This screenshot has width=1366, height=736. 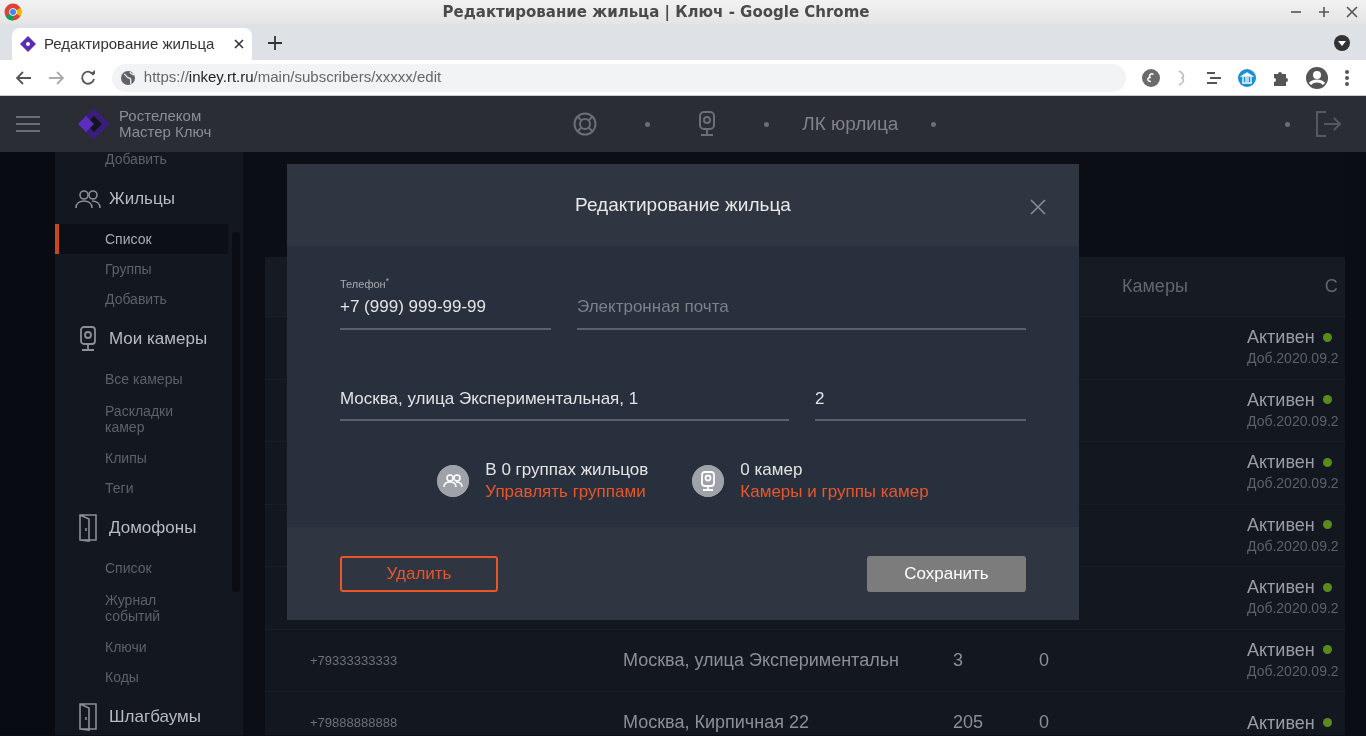 I want to click on table-cell: +79888888888, so click(x=354, y=722).